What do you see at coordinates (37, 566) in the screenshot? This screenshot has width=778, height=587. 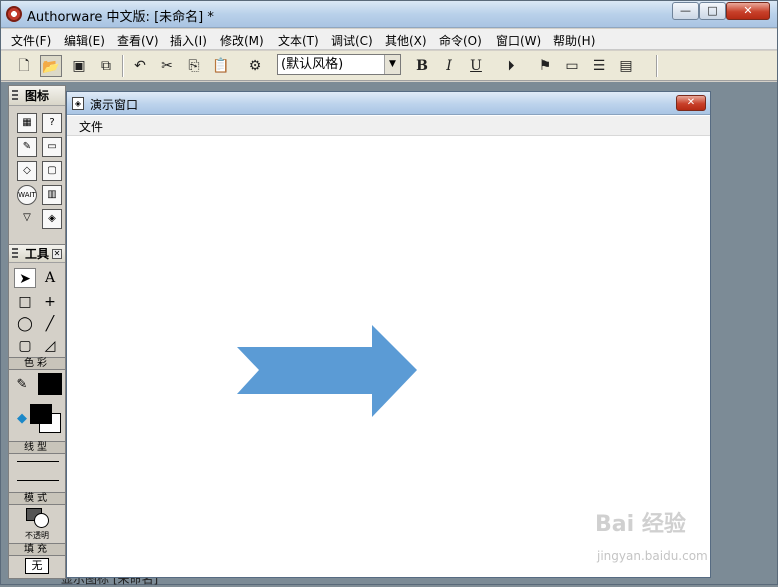 I see `fill-value: 无` at bounding box center [37, 566].